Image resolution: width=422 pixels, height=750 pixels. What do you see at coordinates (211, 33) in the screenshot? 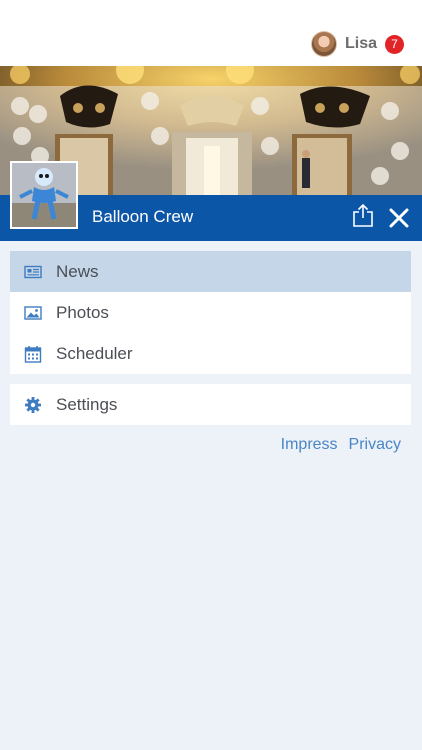
I see `top-bar: Lisa 7` at bounding box center [211, 33].